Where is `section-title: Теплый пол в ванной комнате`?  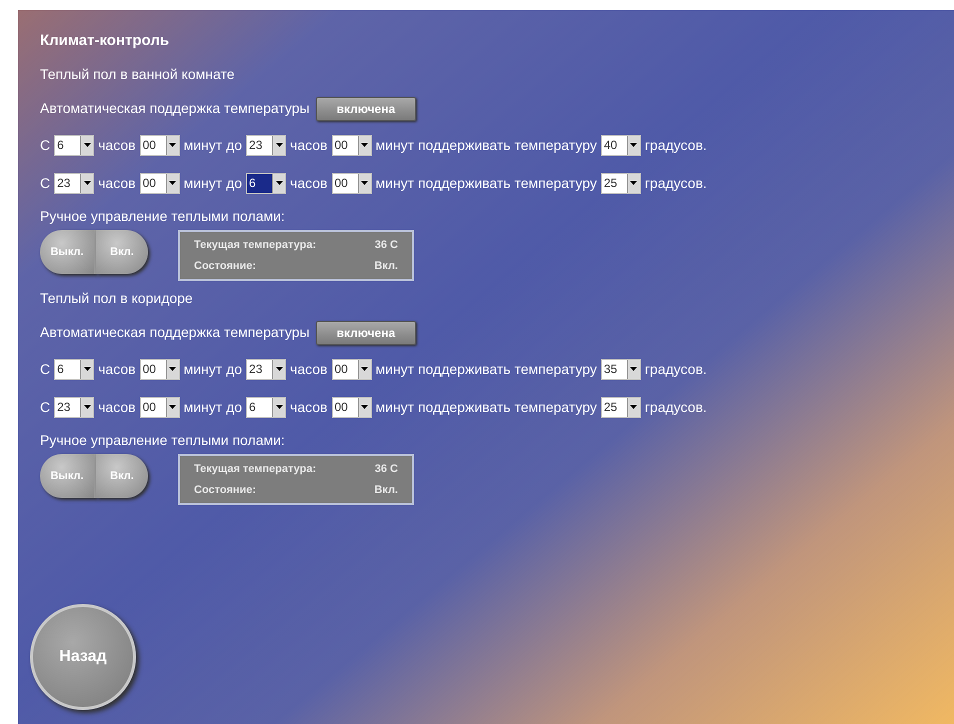 section-title: Теплый пол в ванной комнате is located at coordinates (138, 74).